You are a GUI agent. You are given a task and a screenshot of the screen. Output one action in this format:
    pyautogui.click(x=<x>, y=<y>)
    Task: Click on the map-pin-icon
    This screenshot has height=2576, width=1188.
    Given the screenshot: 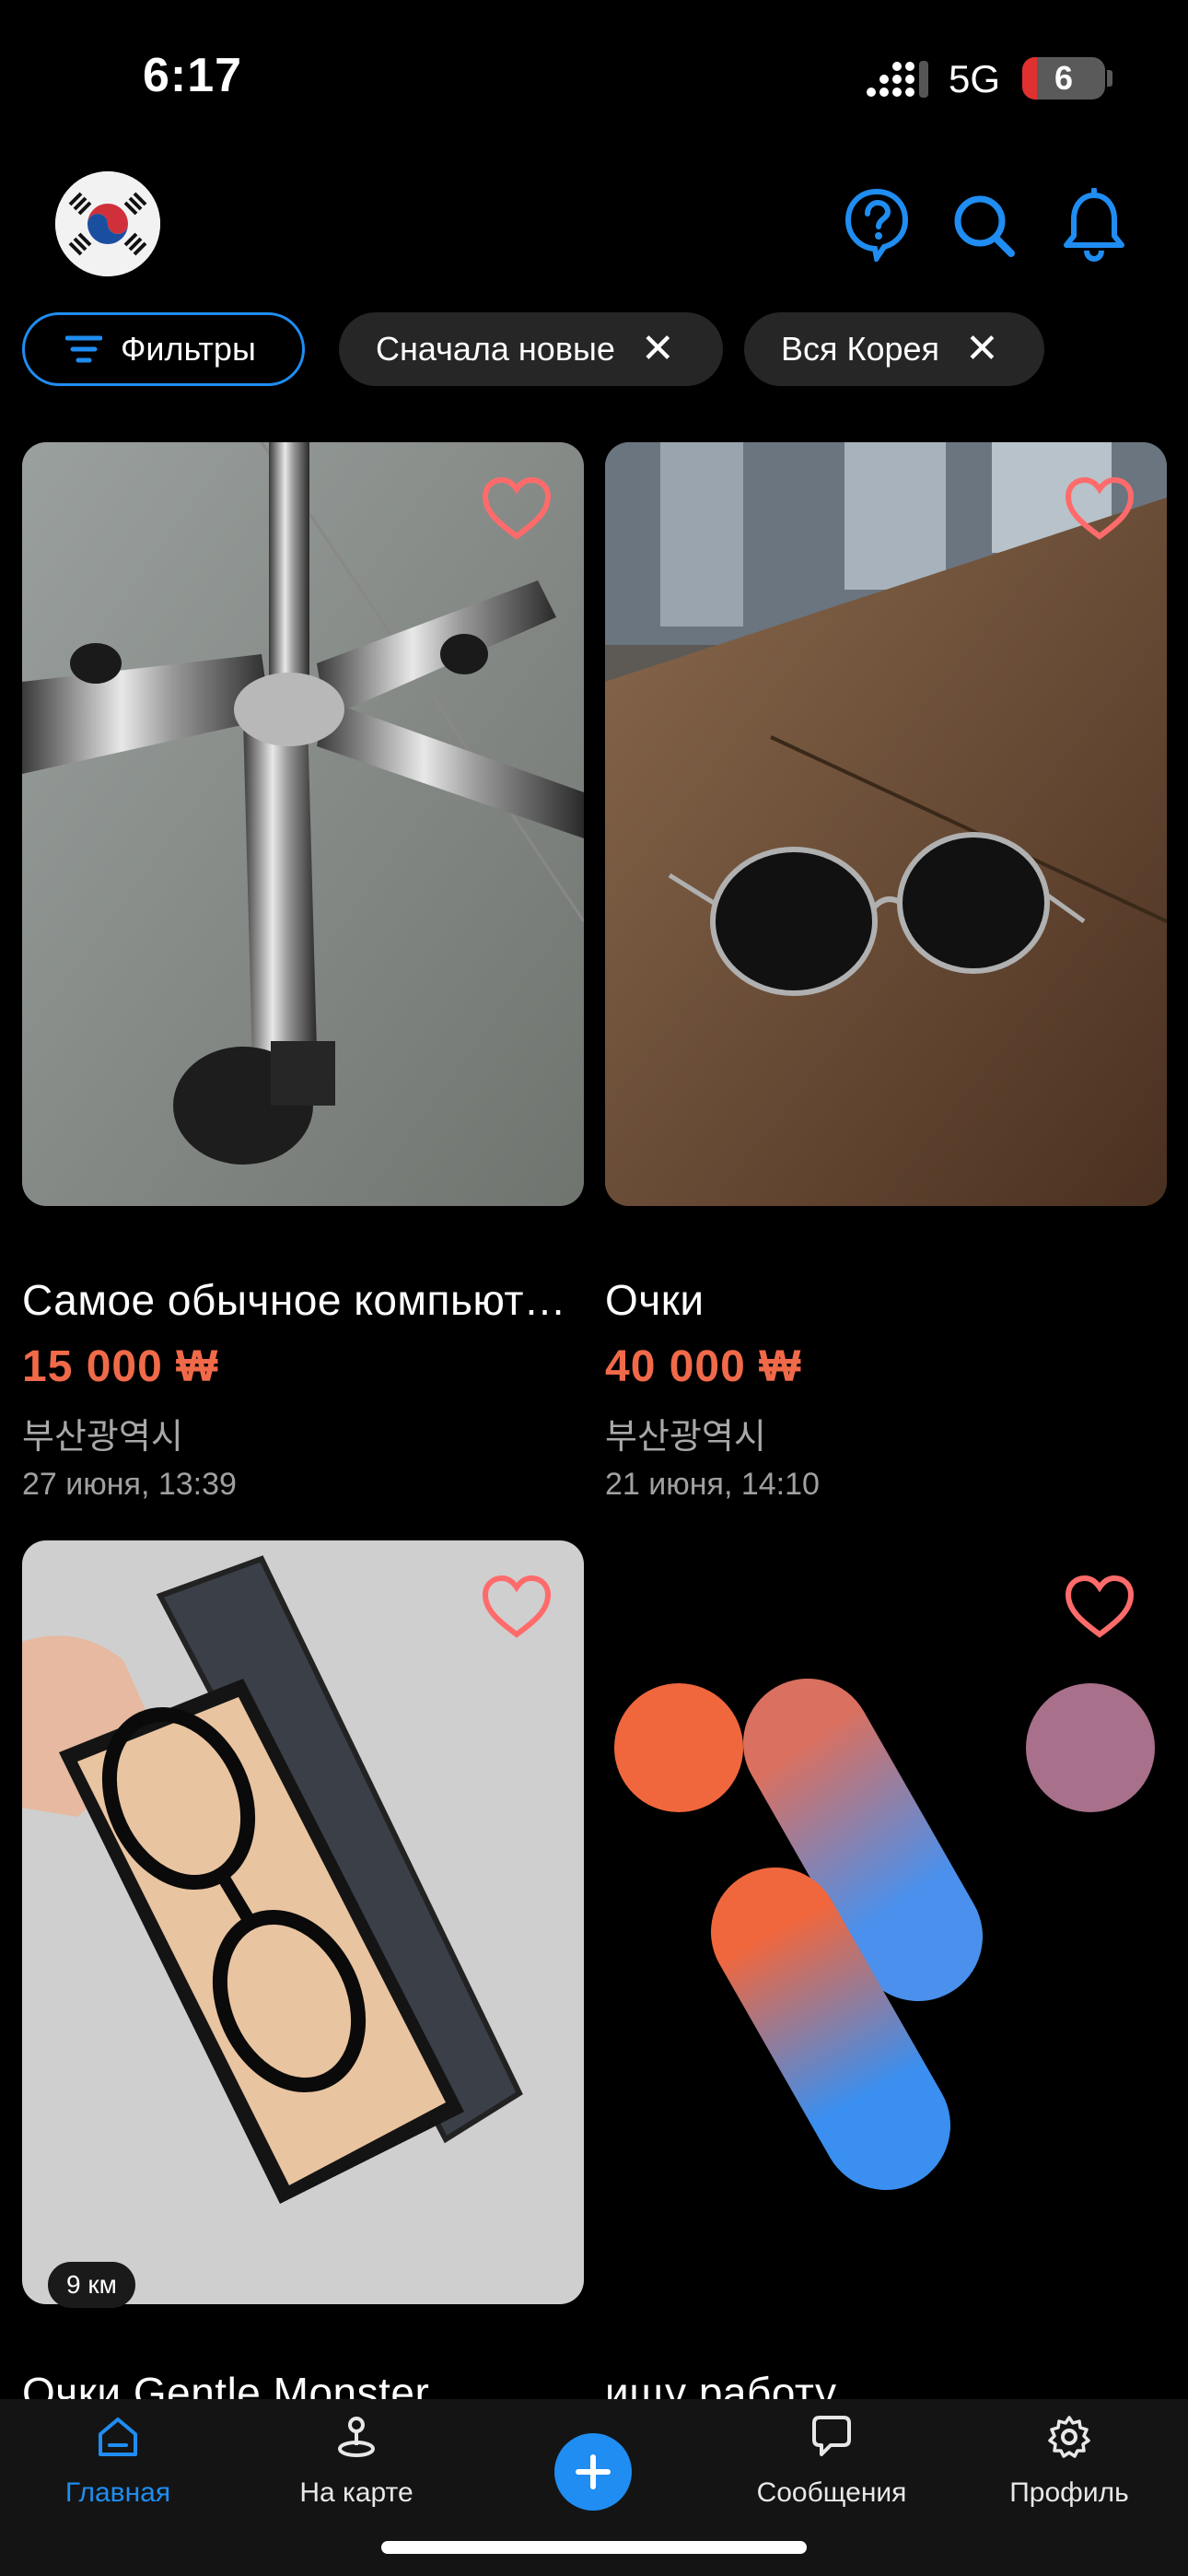 What is the action you would take?
    pyautogui.click(x=356, y=2437)
    